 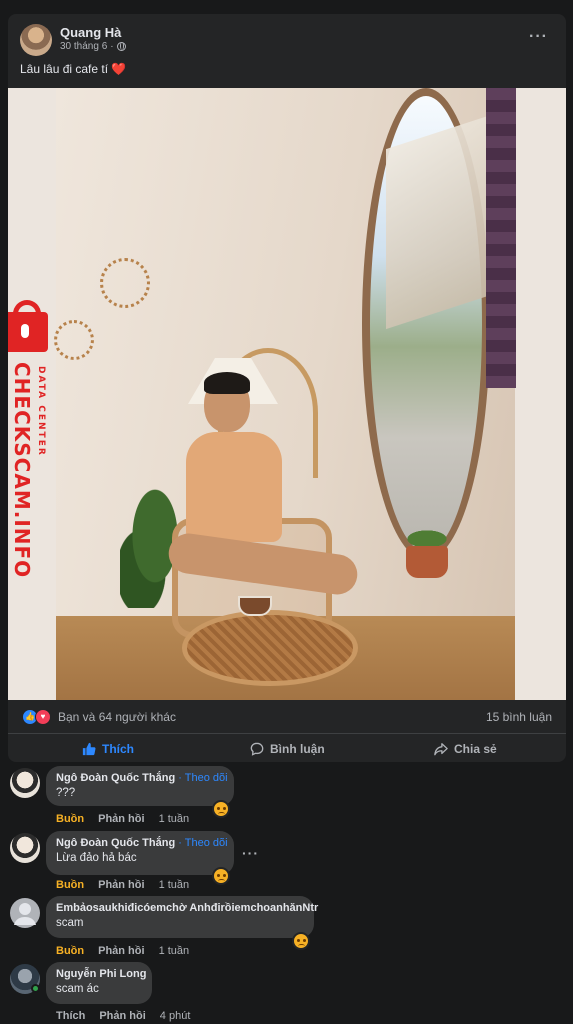 What do you see at coordinates (257, 749) in the screenshot?
I see `comment-bubble-icon` at bounding box center [257, 749].